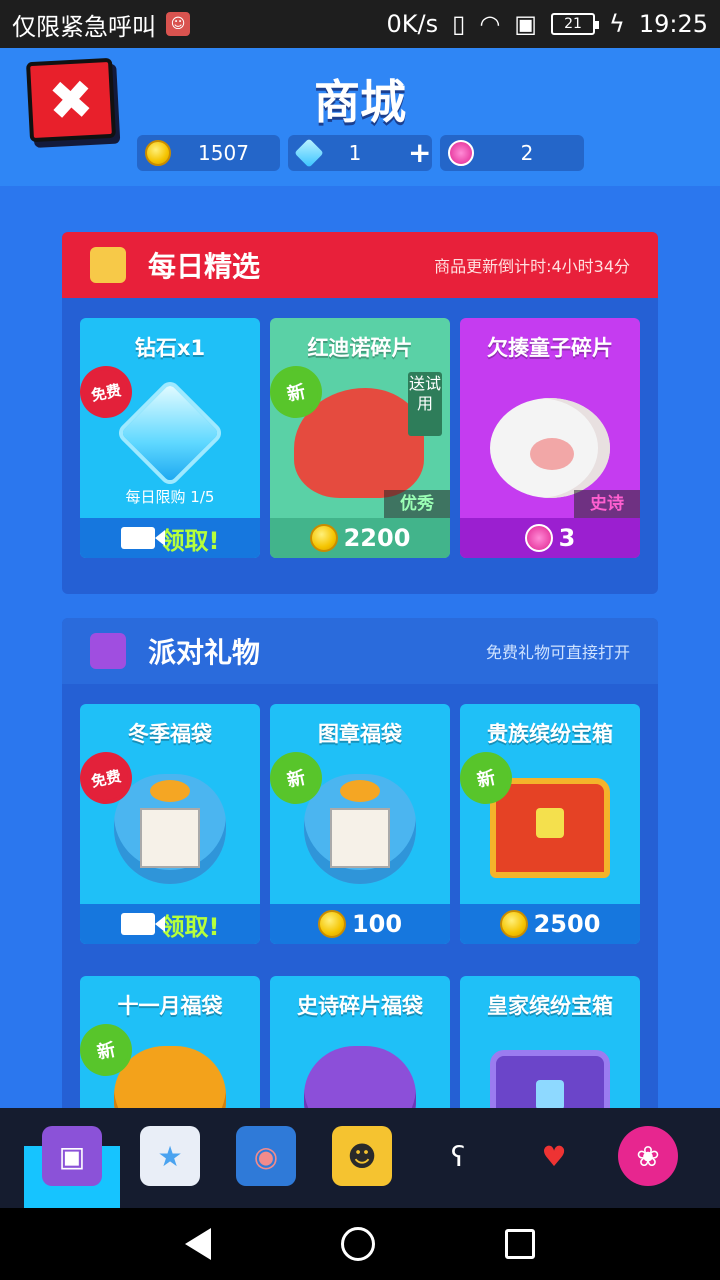  I want to click on home-icon, so click(358, 1244).